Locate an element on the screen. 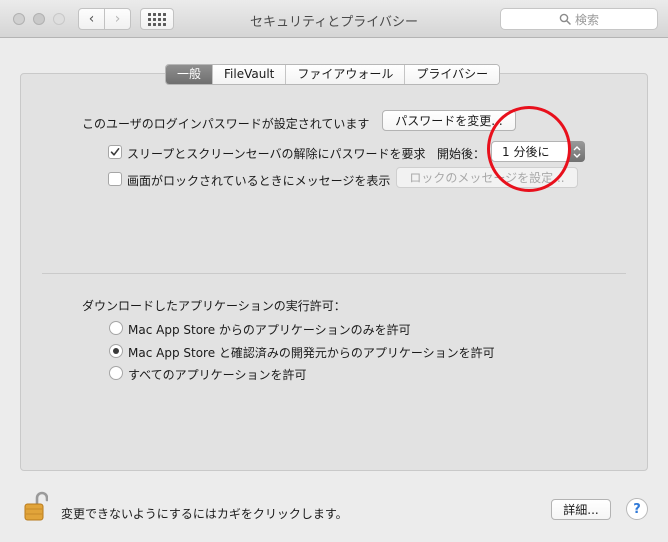 This screenshot has width=668, height=542. radio-app-store-and-identified-label: Mac App Store と確認済みの開発元からのアプリケーションを許可 is located at coordinates (311, 352).